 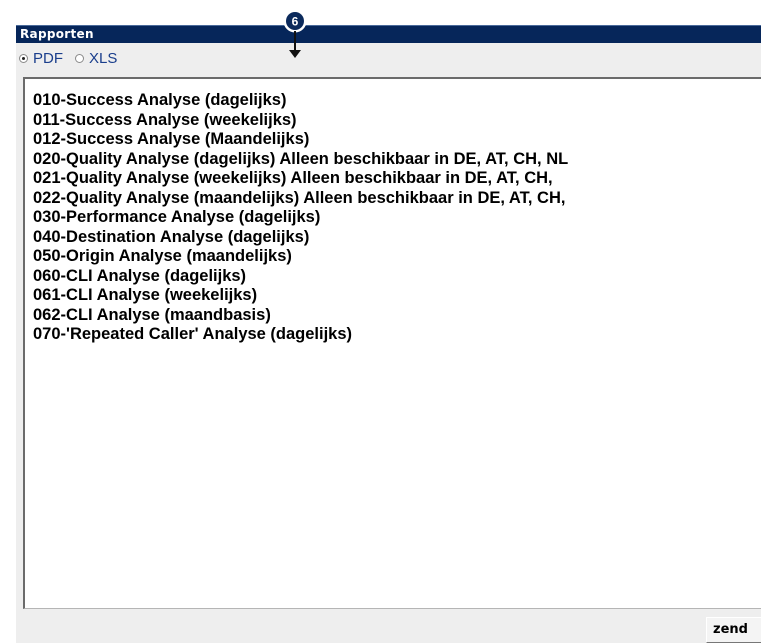 I want to click on report-item: 060-CLI Analyse (dagelijks), so click(x=300, y=277).